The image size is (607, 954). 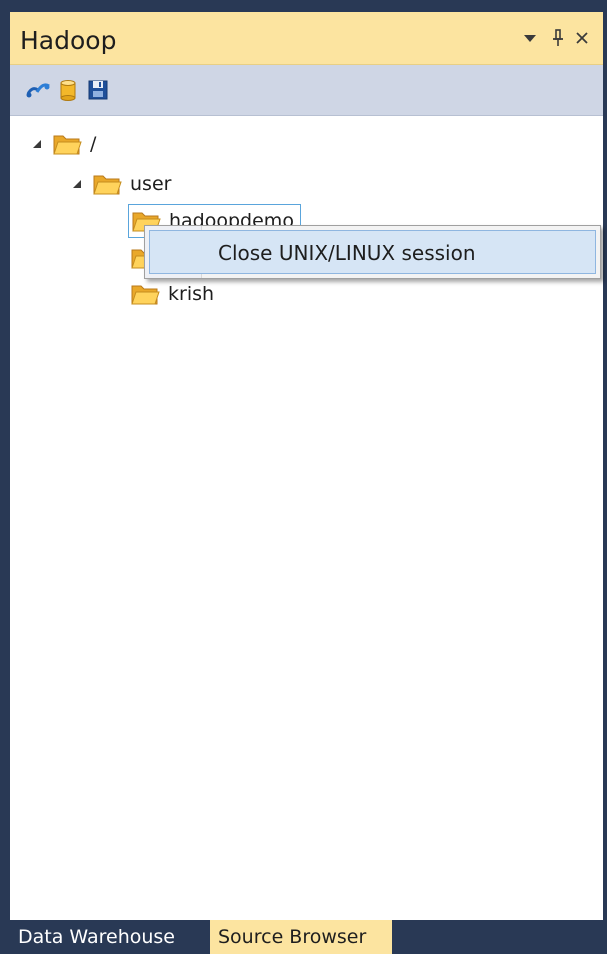 I want to click on tree-node-label: user, so click(x=151, y=184).